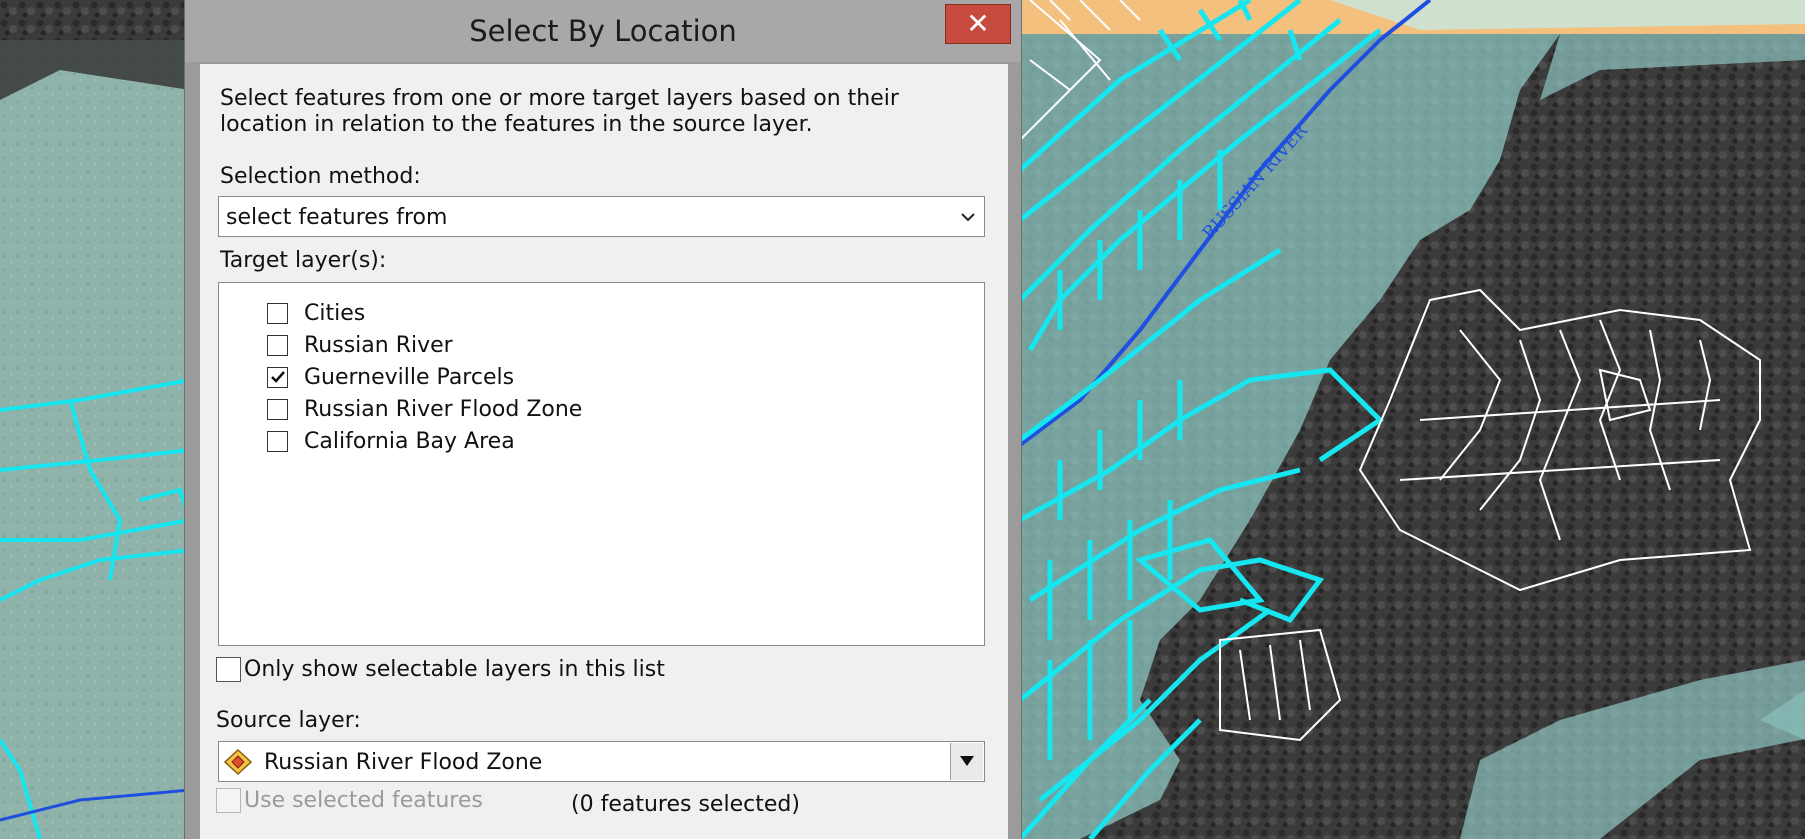 The width and height of the screenshot is (1805, 839). I want to click on checkmark-icon, so click(277, 377).